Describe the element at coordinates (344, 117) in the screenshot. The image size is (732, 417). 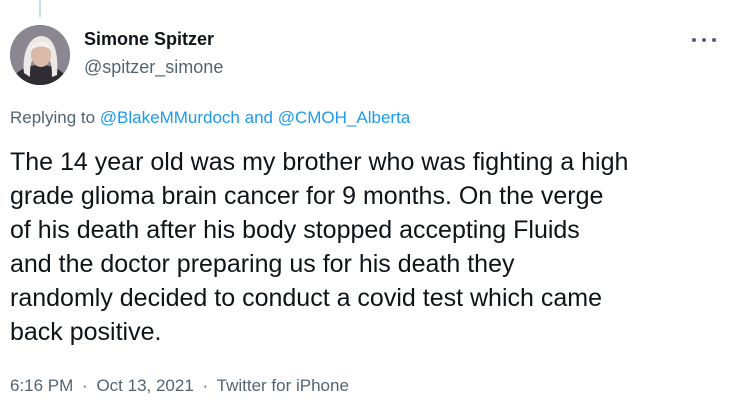
I see `mention-link-cmoh-alberta: @CMOH_Alberta` at that location.